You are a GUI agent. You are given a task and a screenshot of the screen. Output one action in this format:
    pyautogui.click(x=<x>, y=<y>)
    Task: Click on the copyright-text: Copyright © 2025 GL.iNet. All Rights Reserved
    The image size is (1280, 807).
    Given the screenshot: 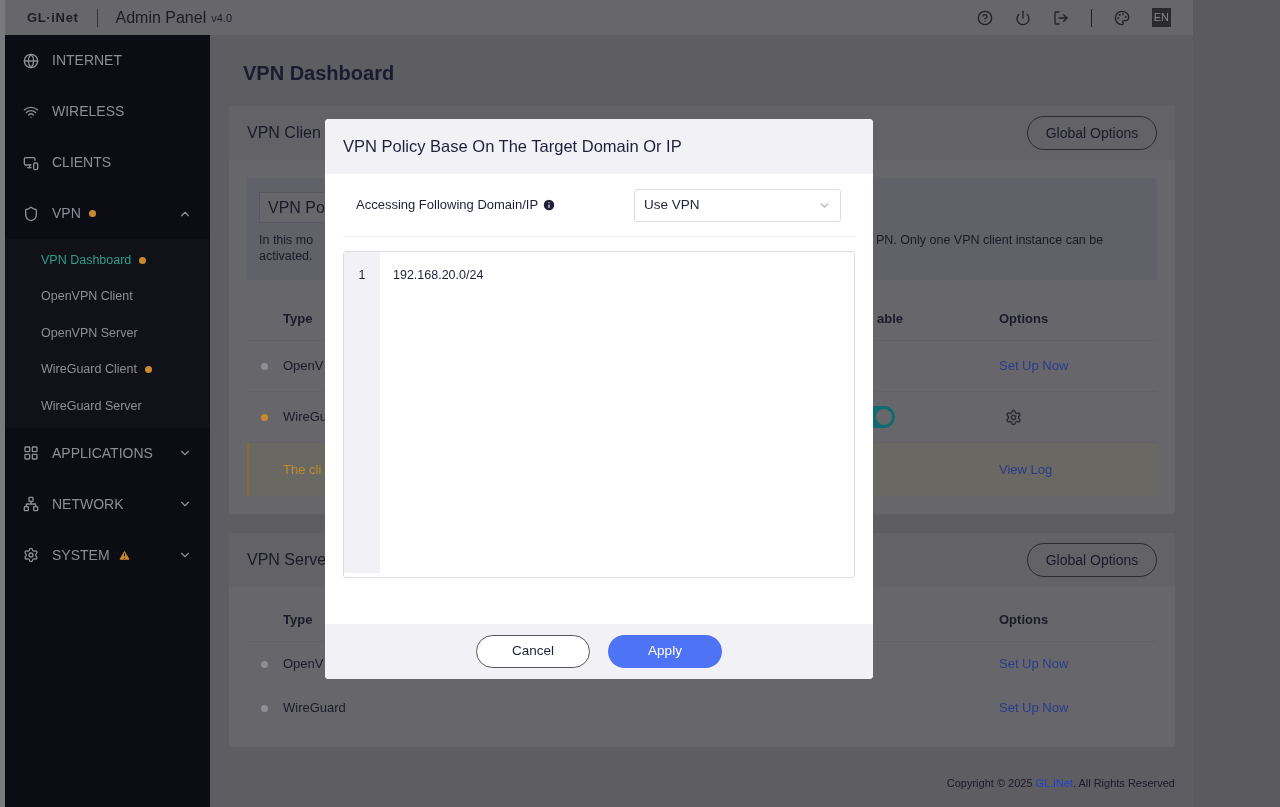 What is the action you would take?
    pyautogui.click(x=1060, y=783)
    